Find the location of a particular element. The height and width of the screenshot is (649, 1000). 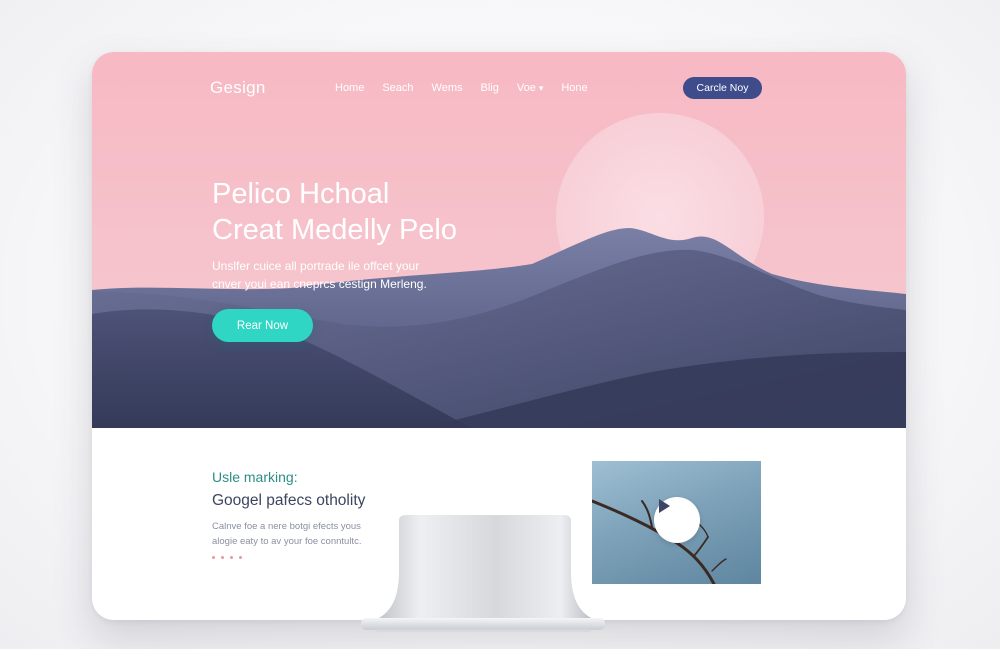

header-cta-button: Carcle Noy is located at coordinates (722, 88).